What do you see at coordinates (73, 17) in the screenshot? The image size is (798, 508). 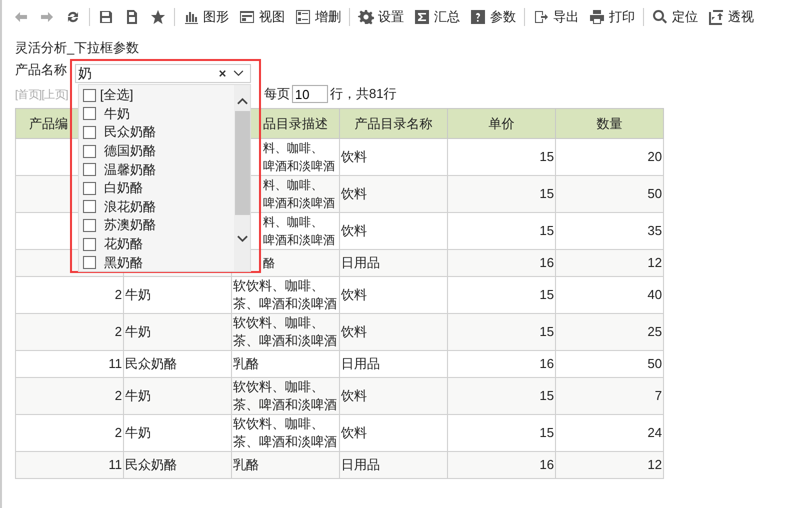 I see `refresh-icon` at bounding box center [73, 17].